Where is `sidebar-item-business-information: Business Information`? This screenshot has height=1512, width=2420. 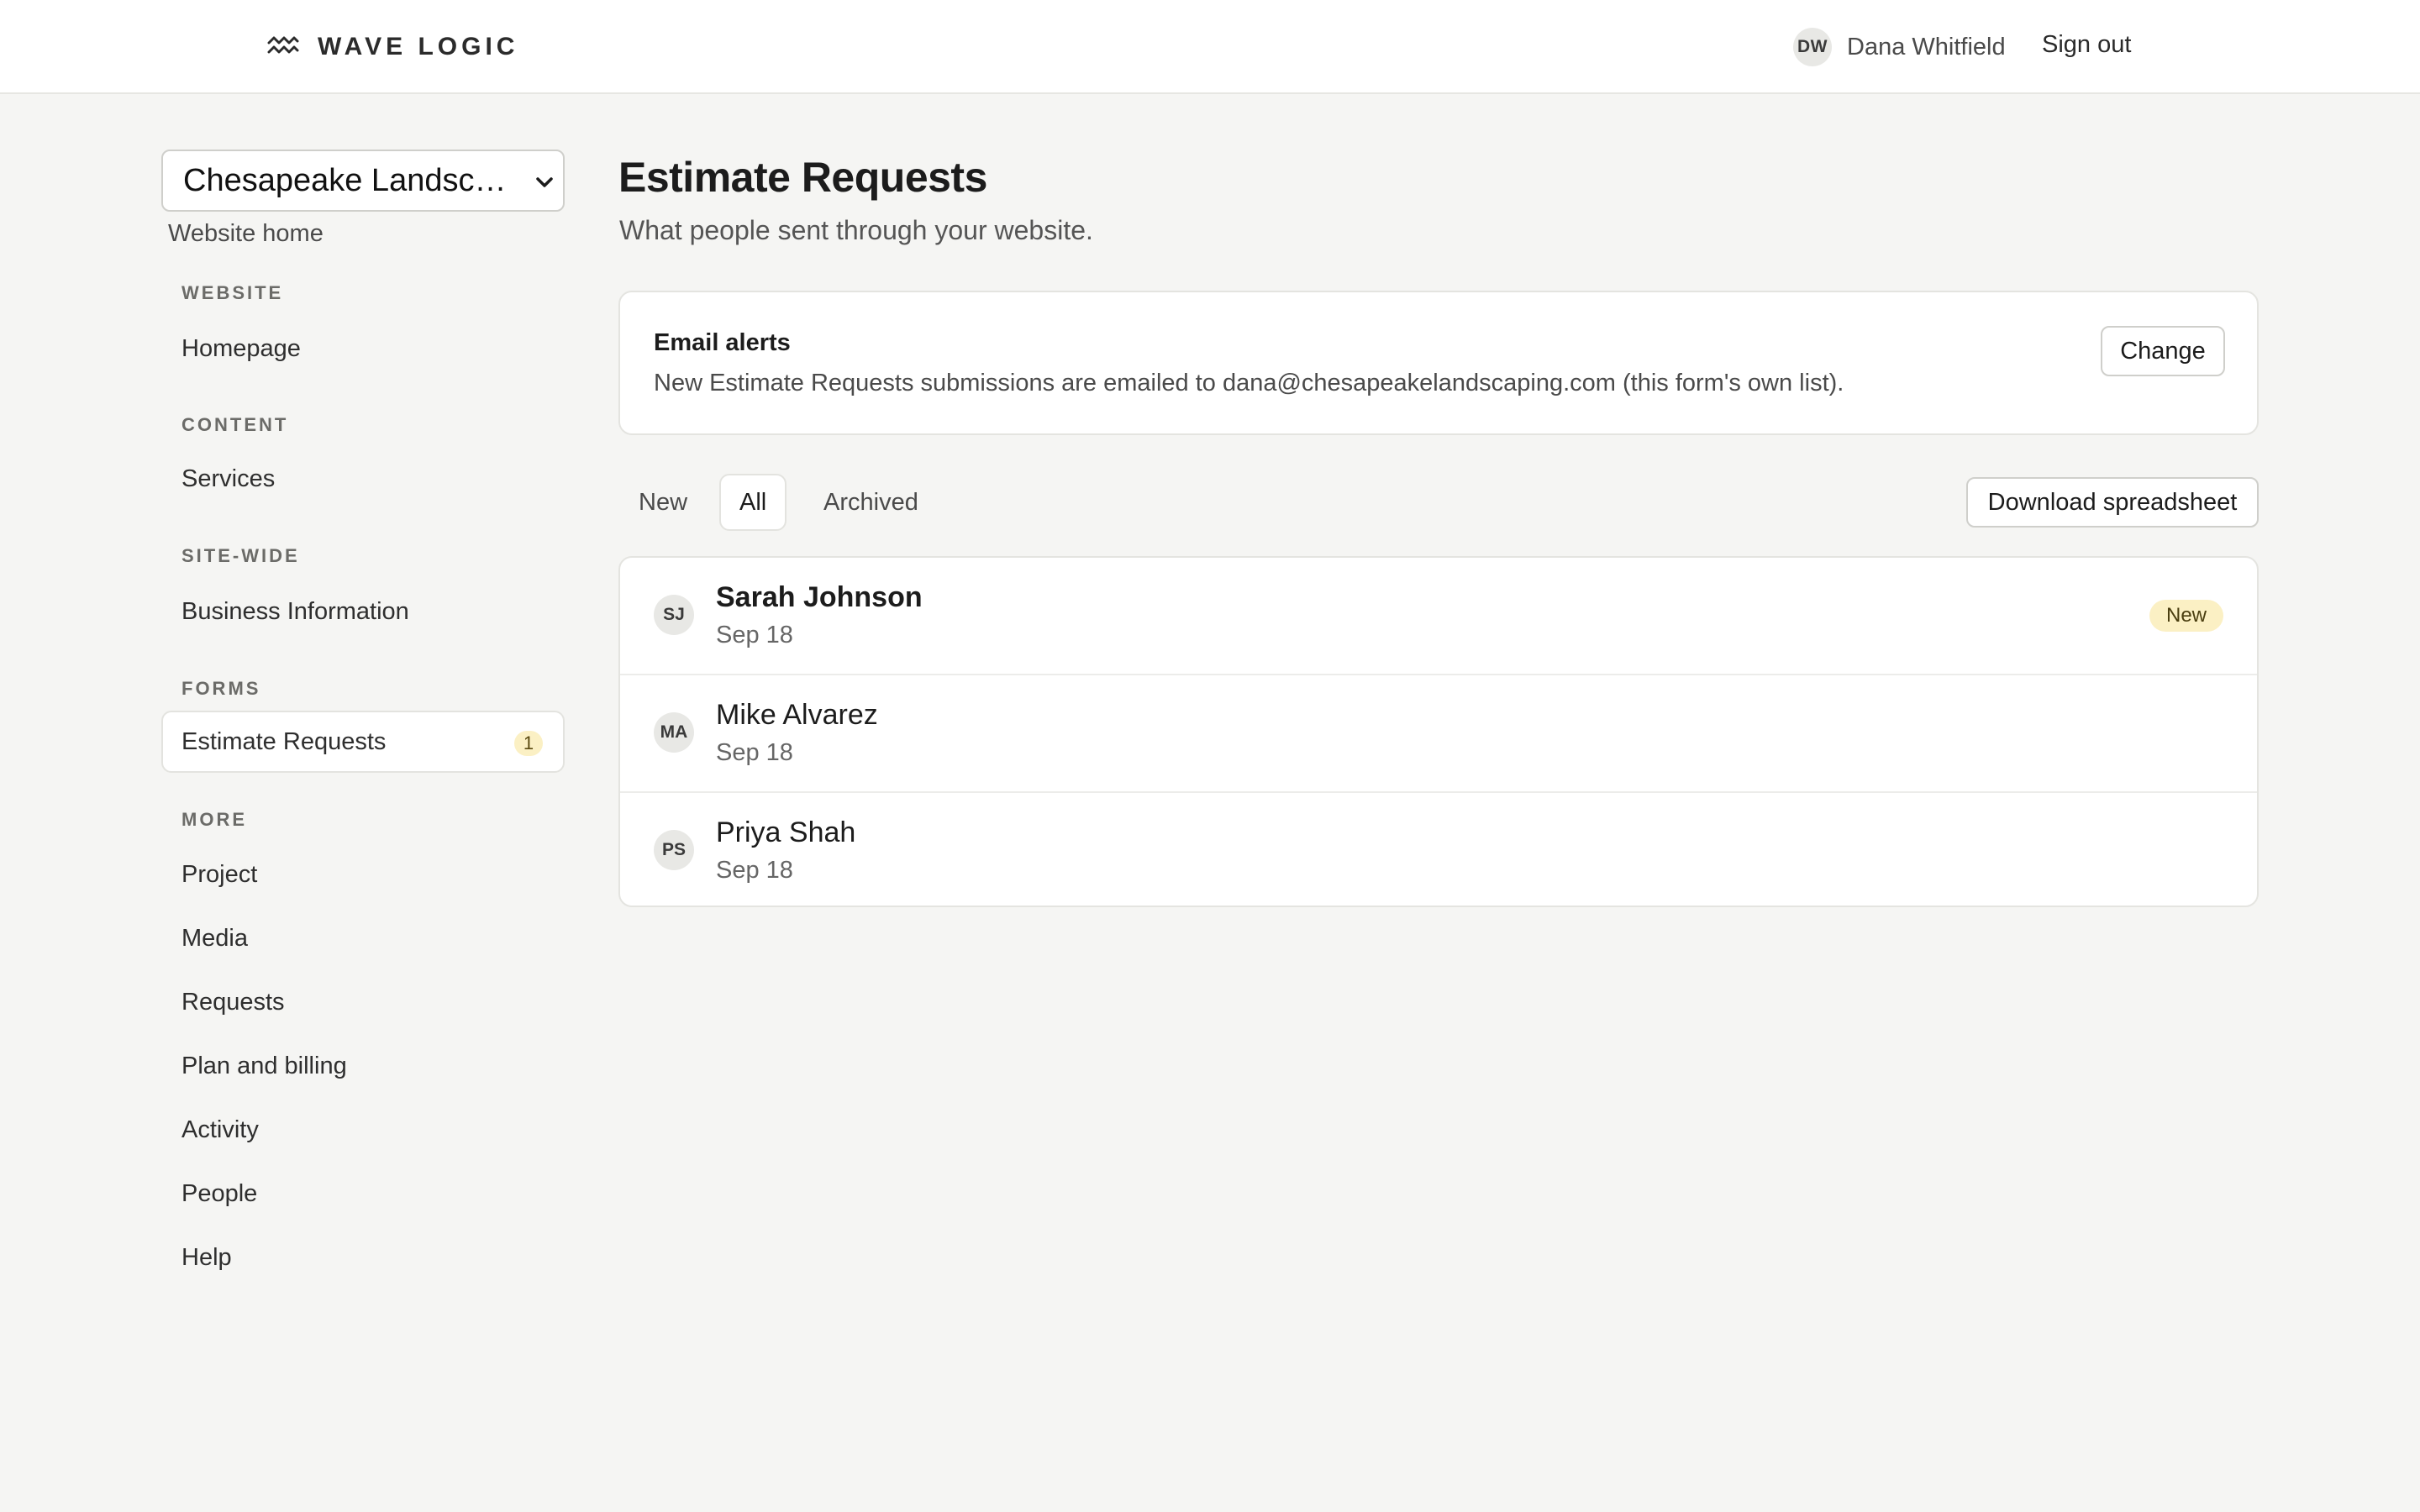
sidebar-item-business-information: Business Information is located at coordinates (363, 611).